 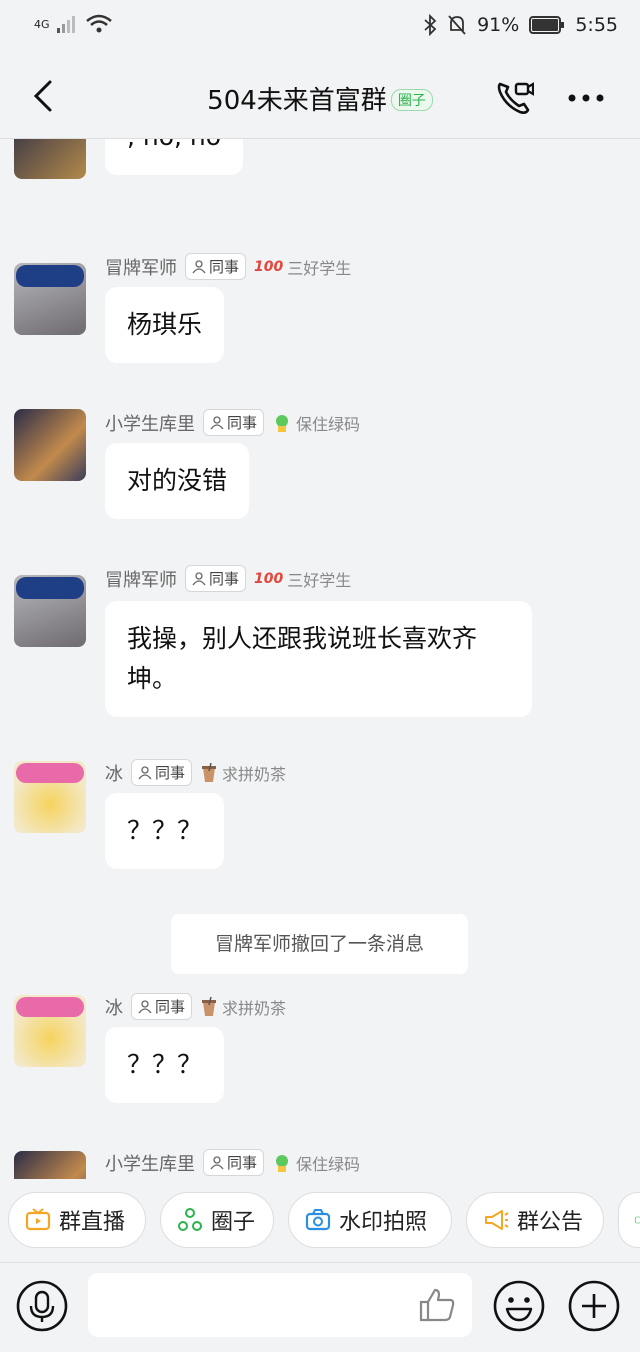 I want to click on live-tv-icon, so click(x=38, y=1219).